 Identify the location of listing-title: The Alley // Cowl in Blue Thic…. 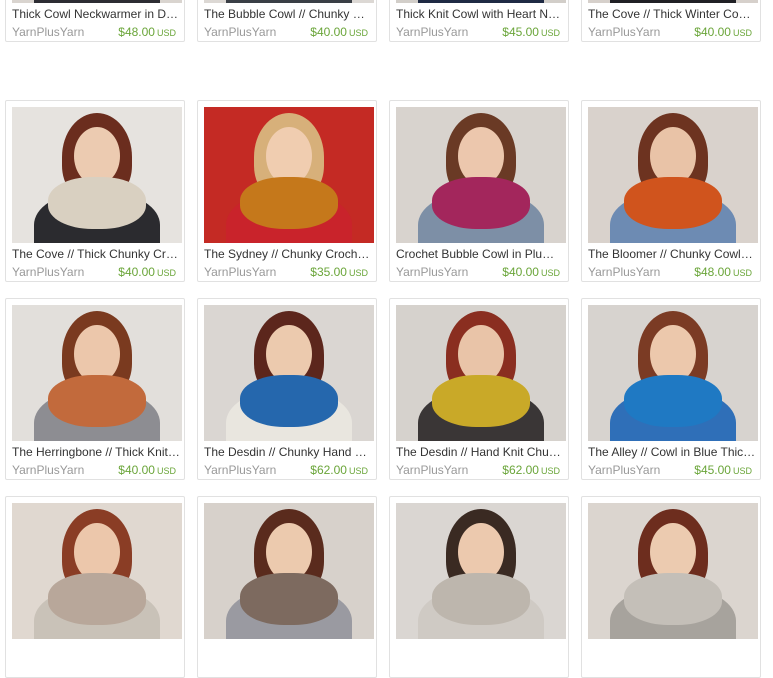
(672, 452).